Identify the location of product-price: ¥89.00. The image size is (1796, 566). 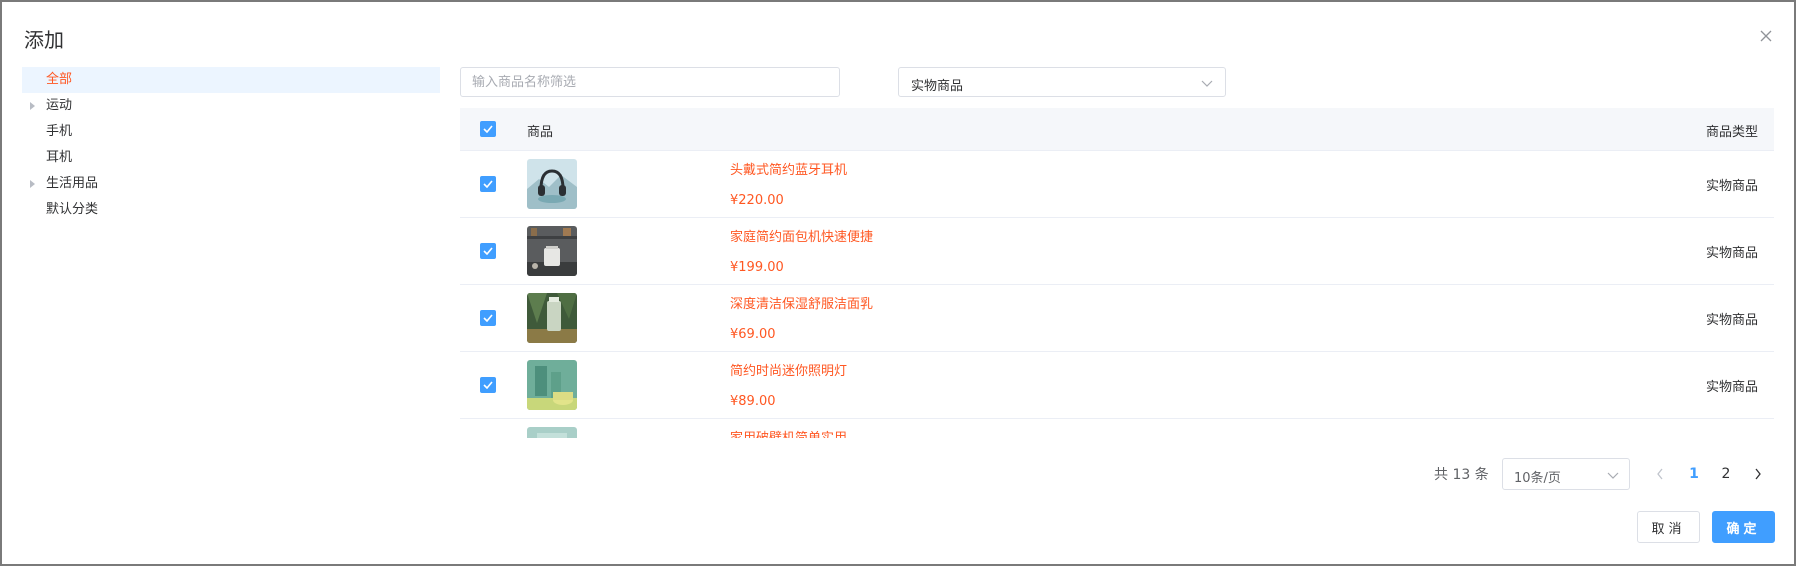
(753, 401).